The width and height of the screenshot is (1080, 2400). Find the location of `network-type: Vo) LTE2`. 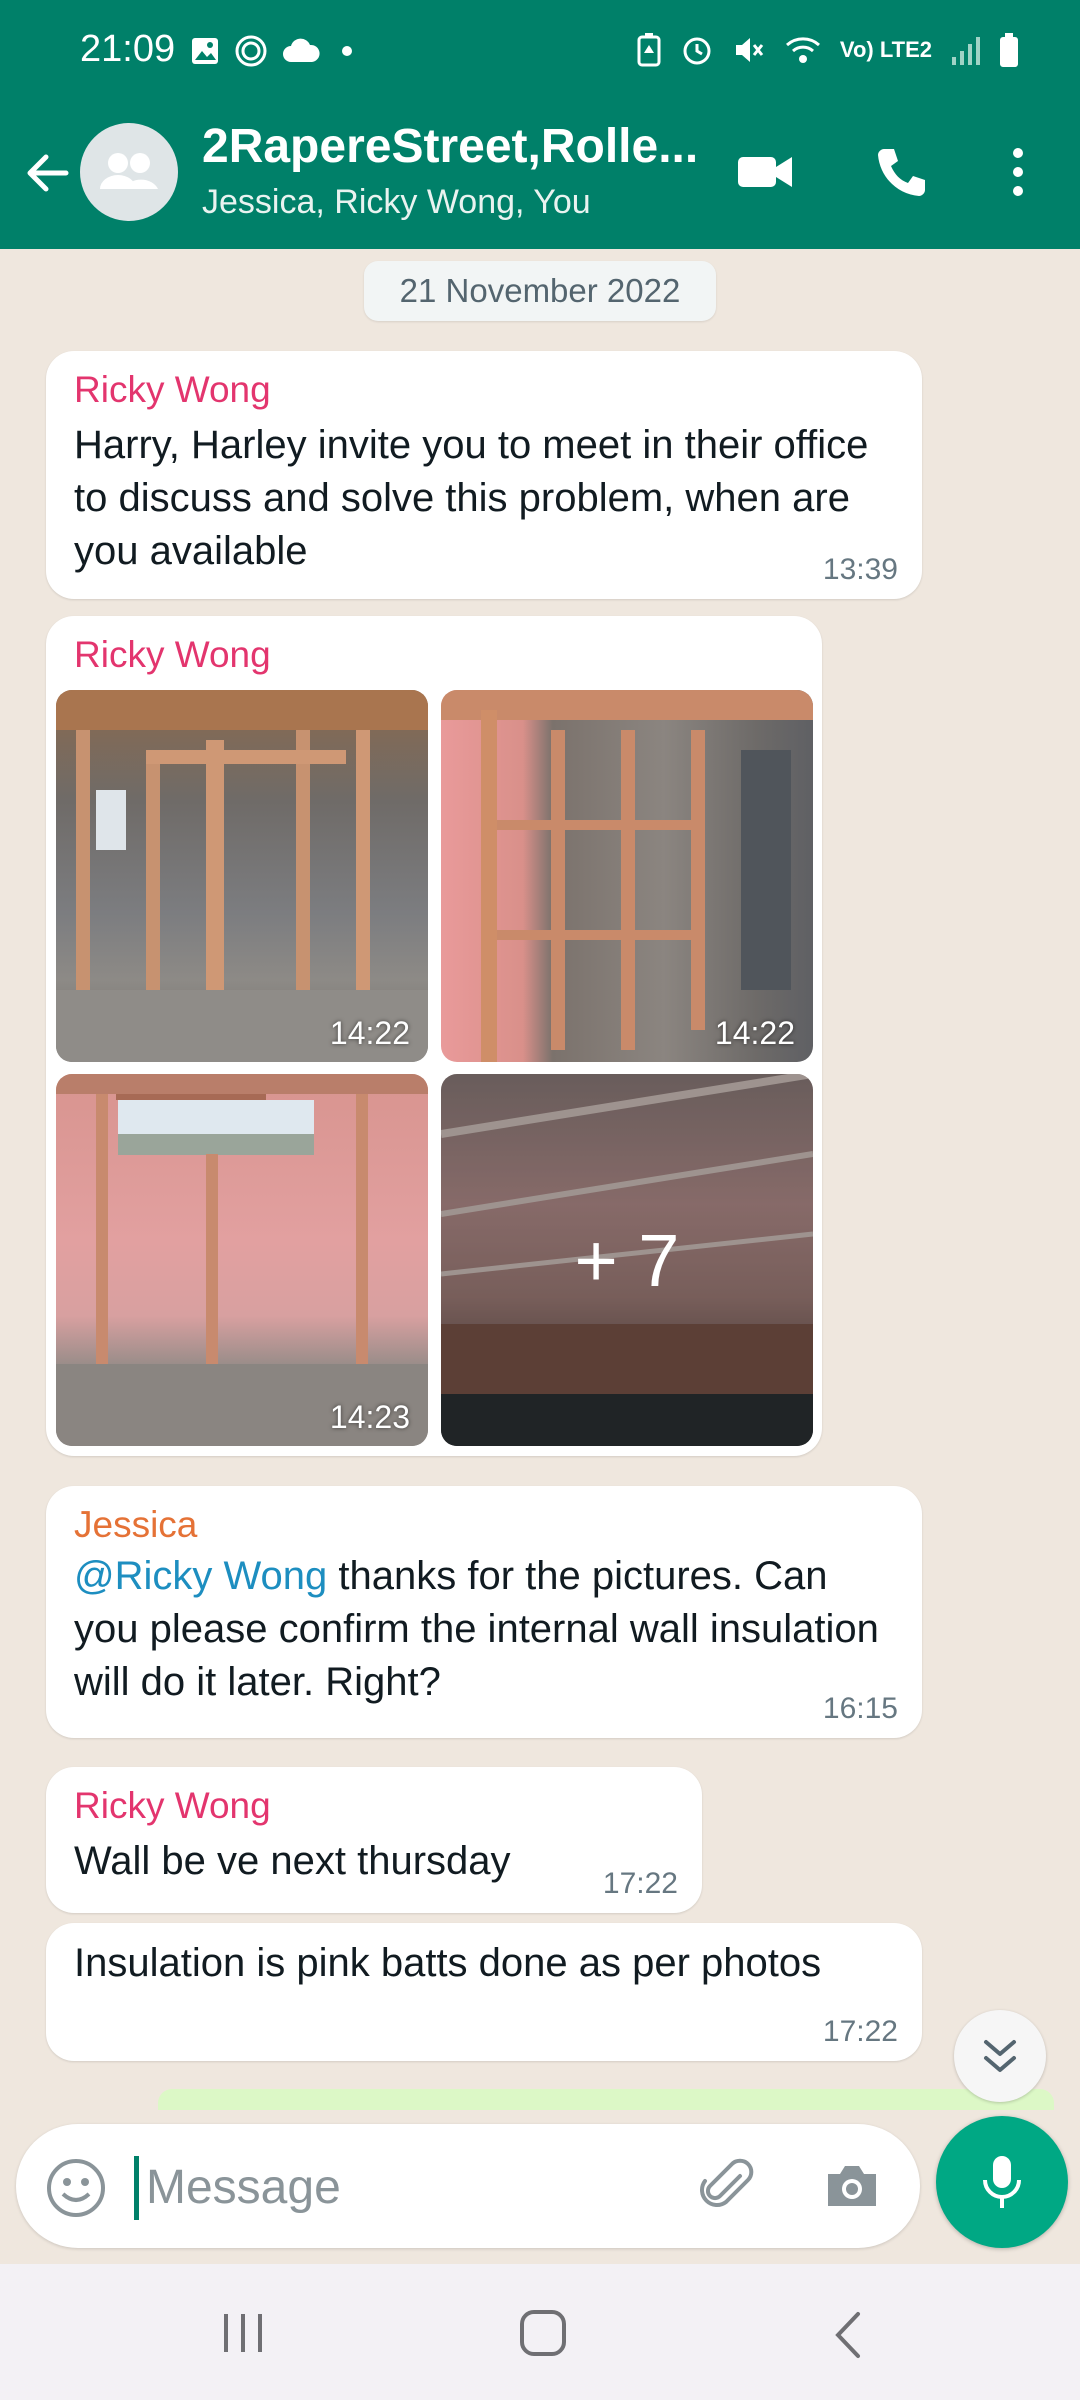

network-type: Vo) LTE2 is located at coordinates (885, 49).